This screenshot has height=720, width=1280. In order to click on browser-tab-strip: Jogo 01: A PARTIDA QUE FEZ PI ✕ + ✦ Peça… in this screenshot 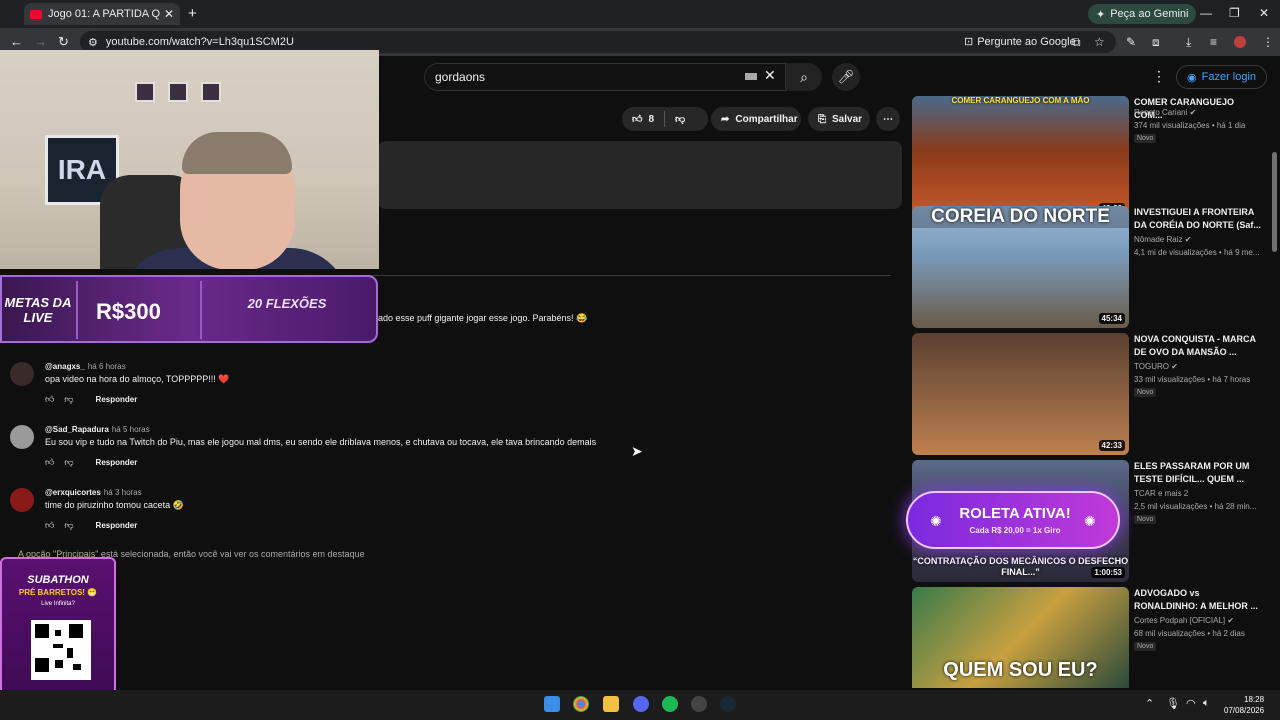, I will do `click(640, 14)`.